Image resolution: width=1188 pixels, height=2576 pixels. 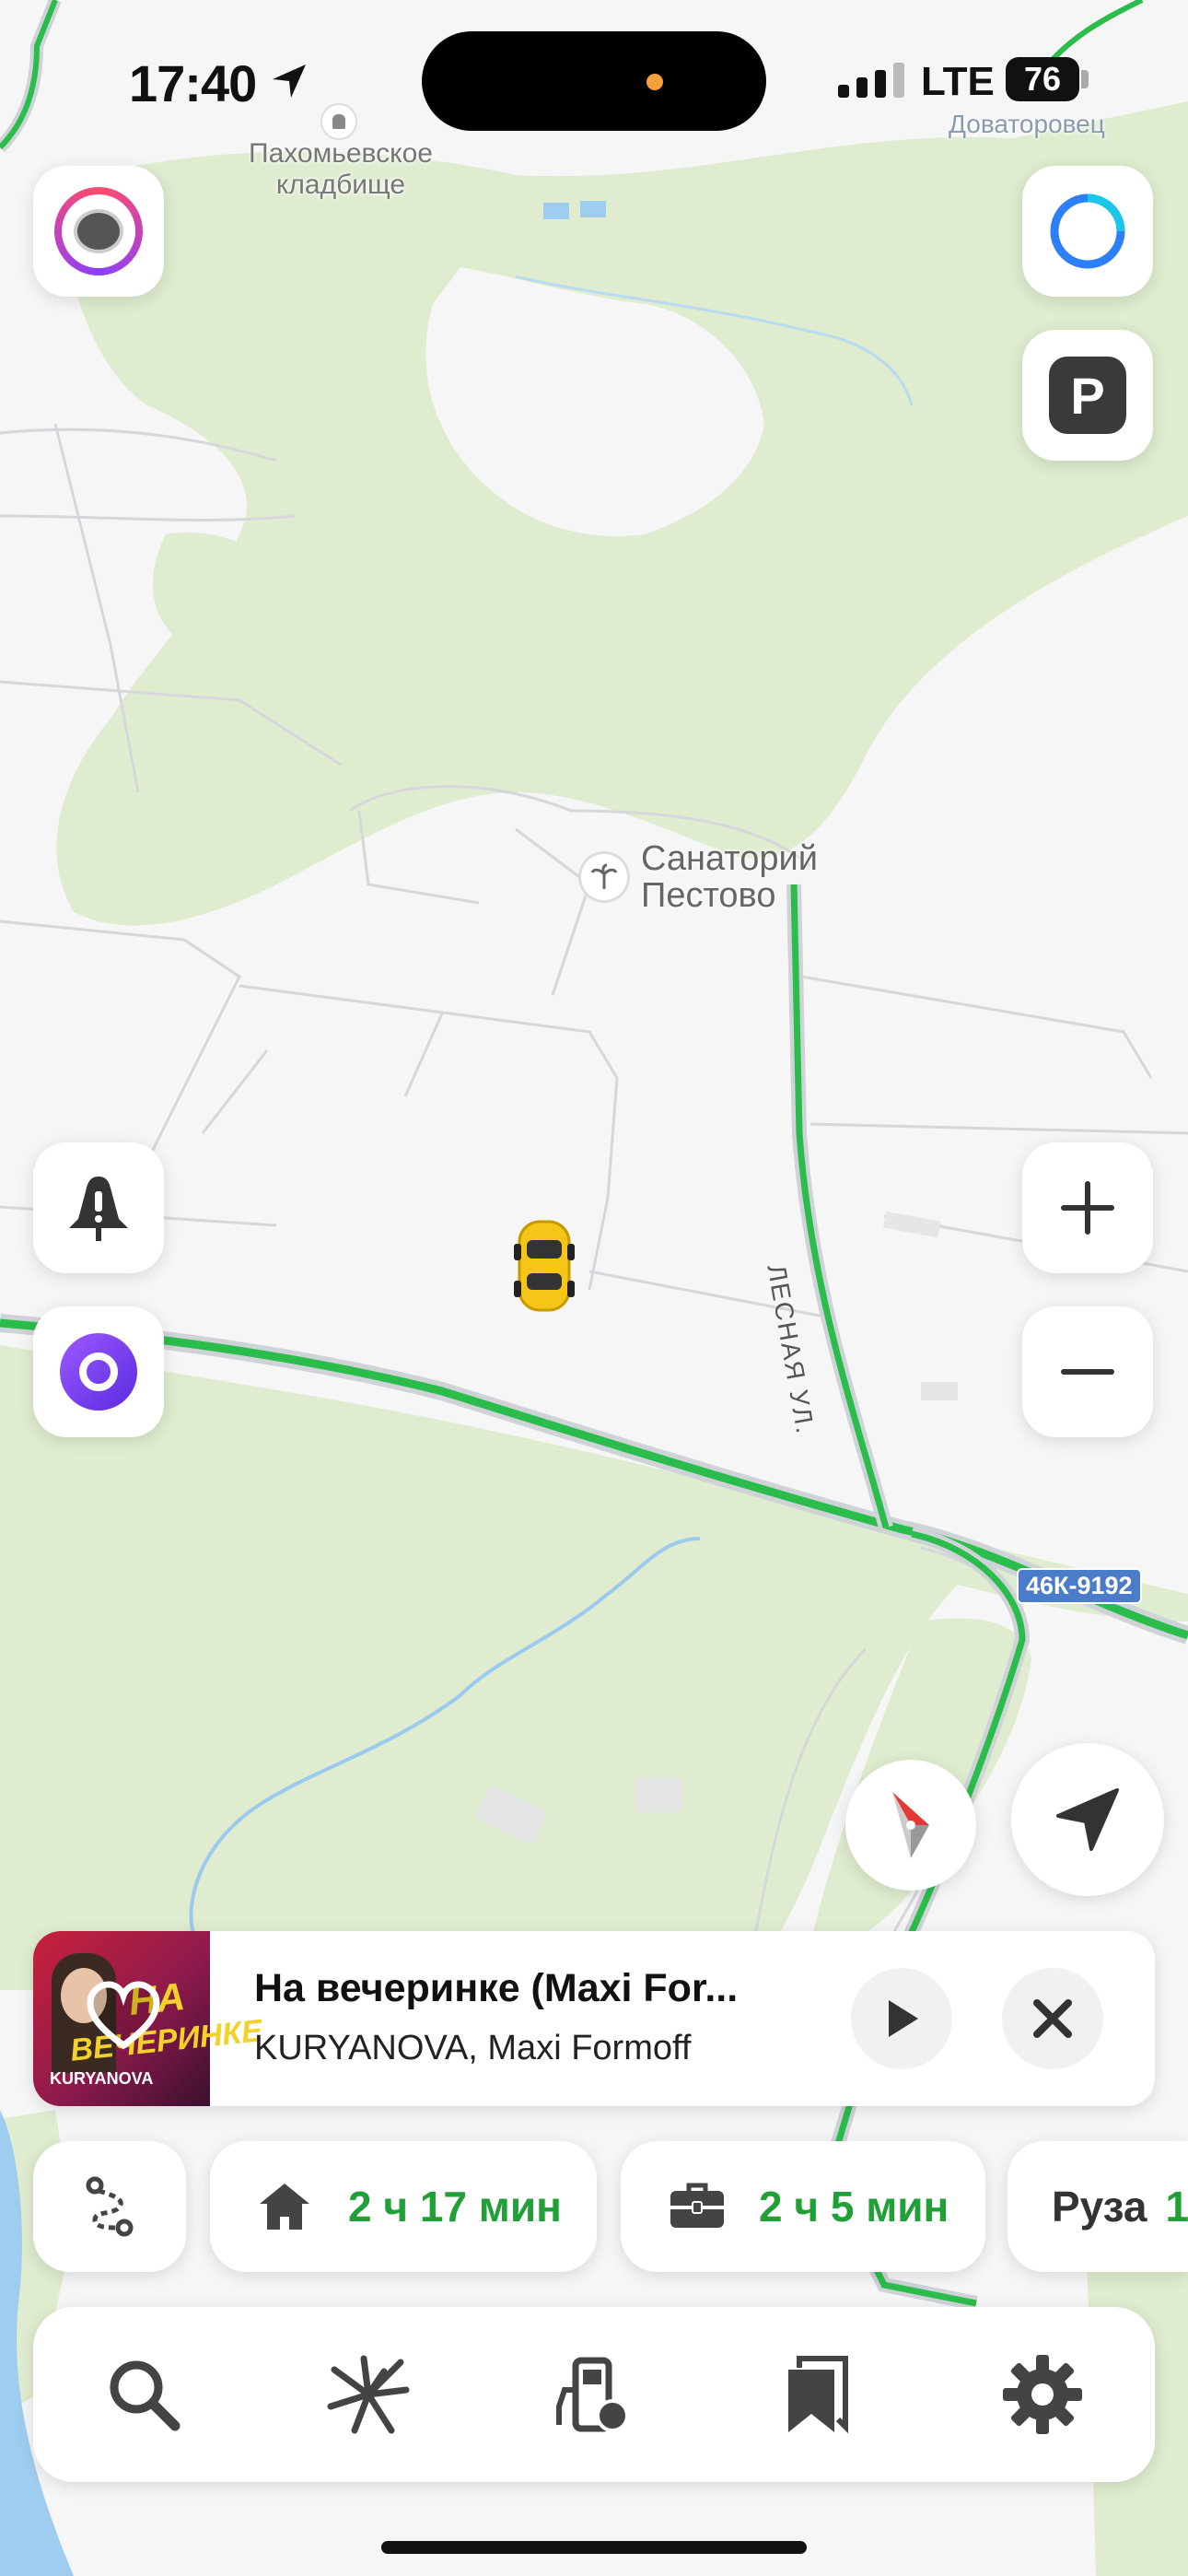 I want to click on parking-icon: P, so click(x=1087, y=395).